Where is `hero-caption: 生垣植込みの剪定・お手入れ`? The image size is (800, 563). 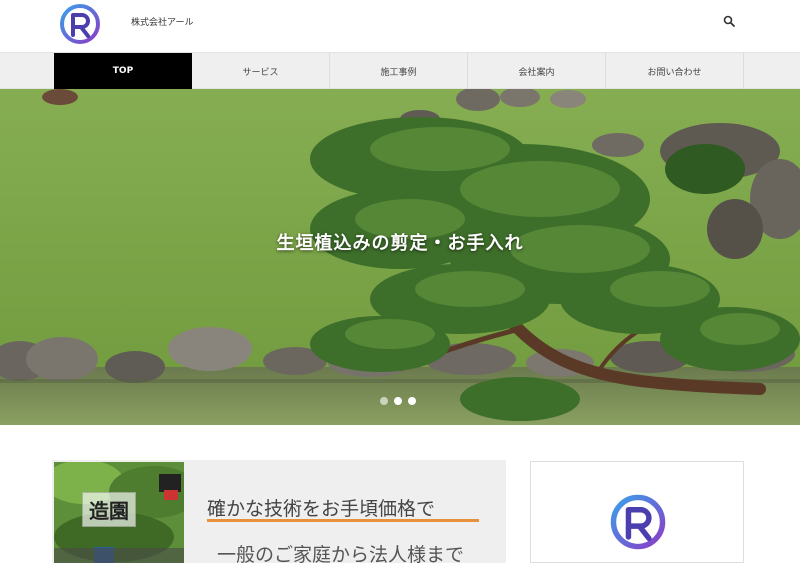
hero-caption: 生垣植込みの剪定・お手入れ is located at coordinates (400, 243).